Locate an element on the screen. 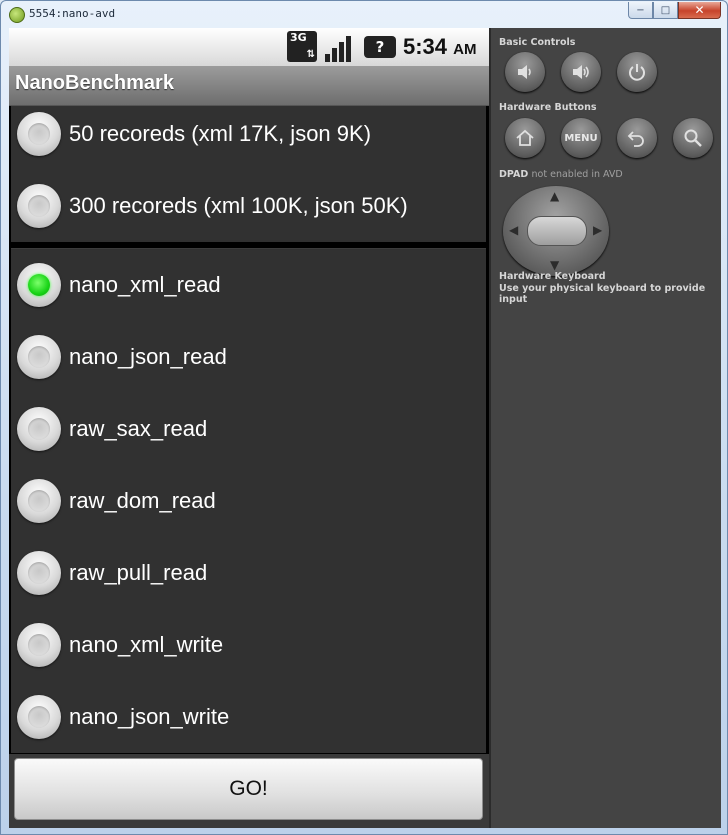  close-button: ✕ is located at coordinates (699, 10).